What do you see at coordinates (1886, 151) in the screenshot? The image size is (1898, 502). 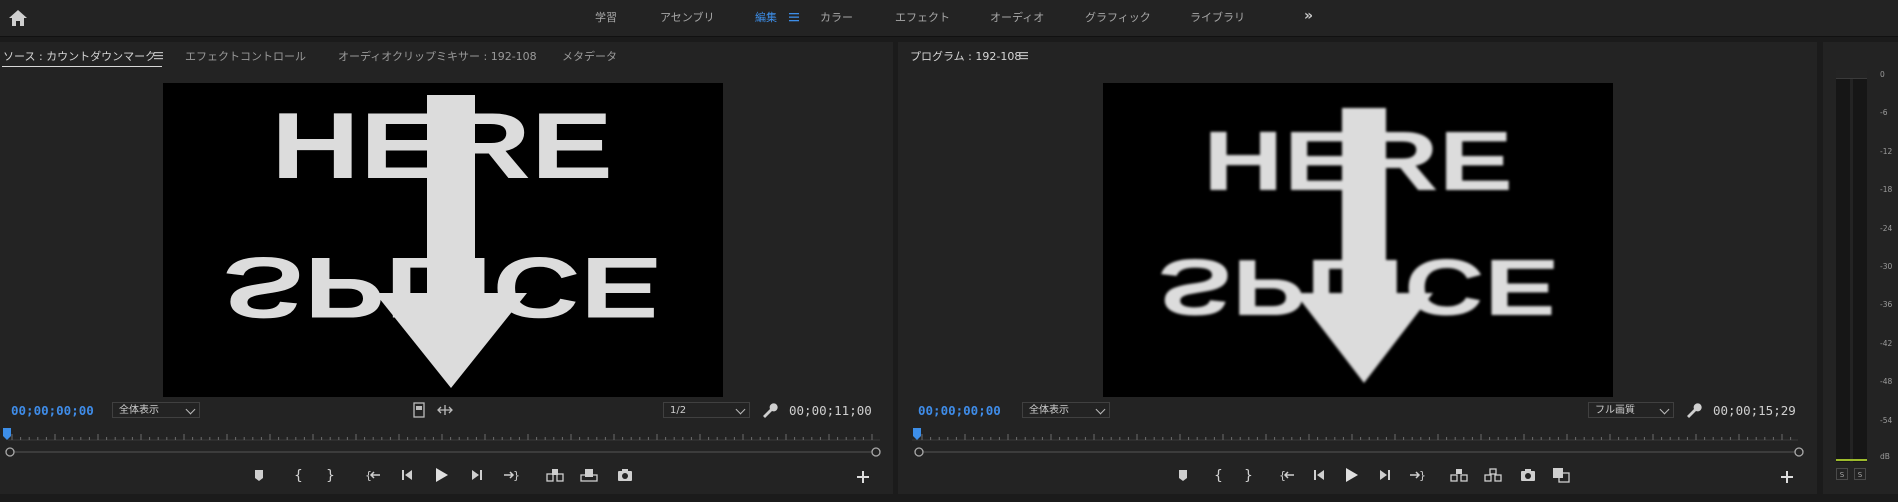 I see `meter-scale-label: -12` at bounding box center [1886, 151].